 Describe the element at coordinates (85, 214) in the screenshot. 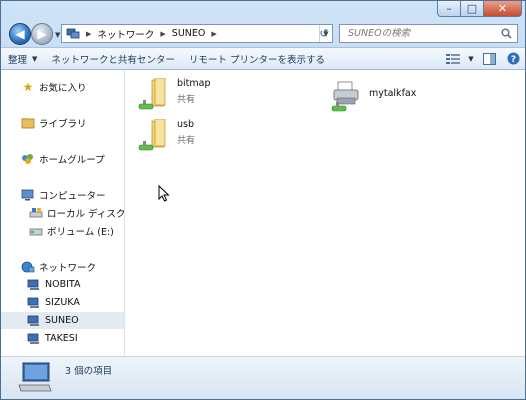

I see `nav-local-disk-label: ローカル ディスク (` at that location.